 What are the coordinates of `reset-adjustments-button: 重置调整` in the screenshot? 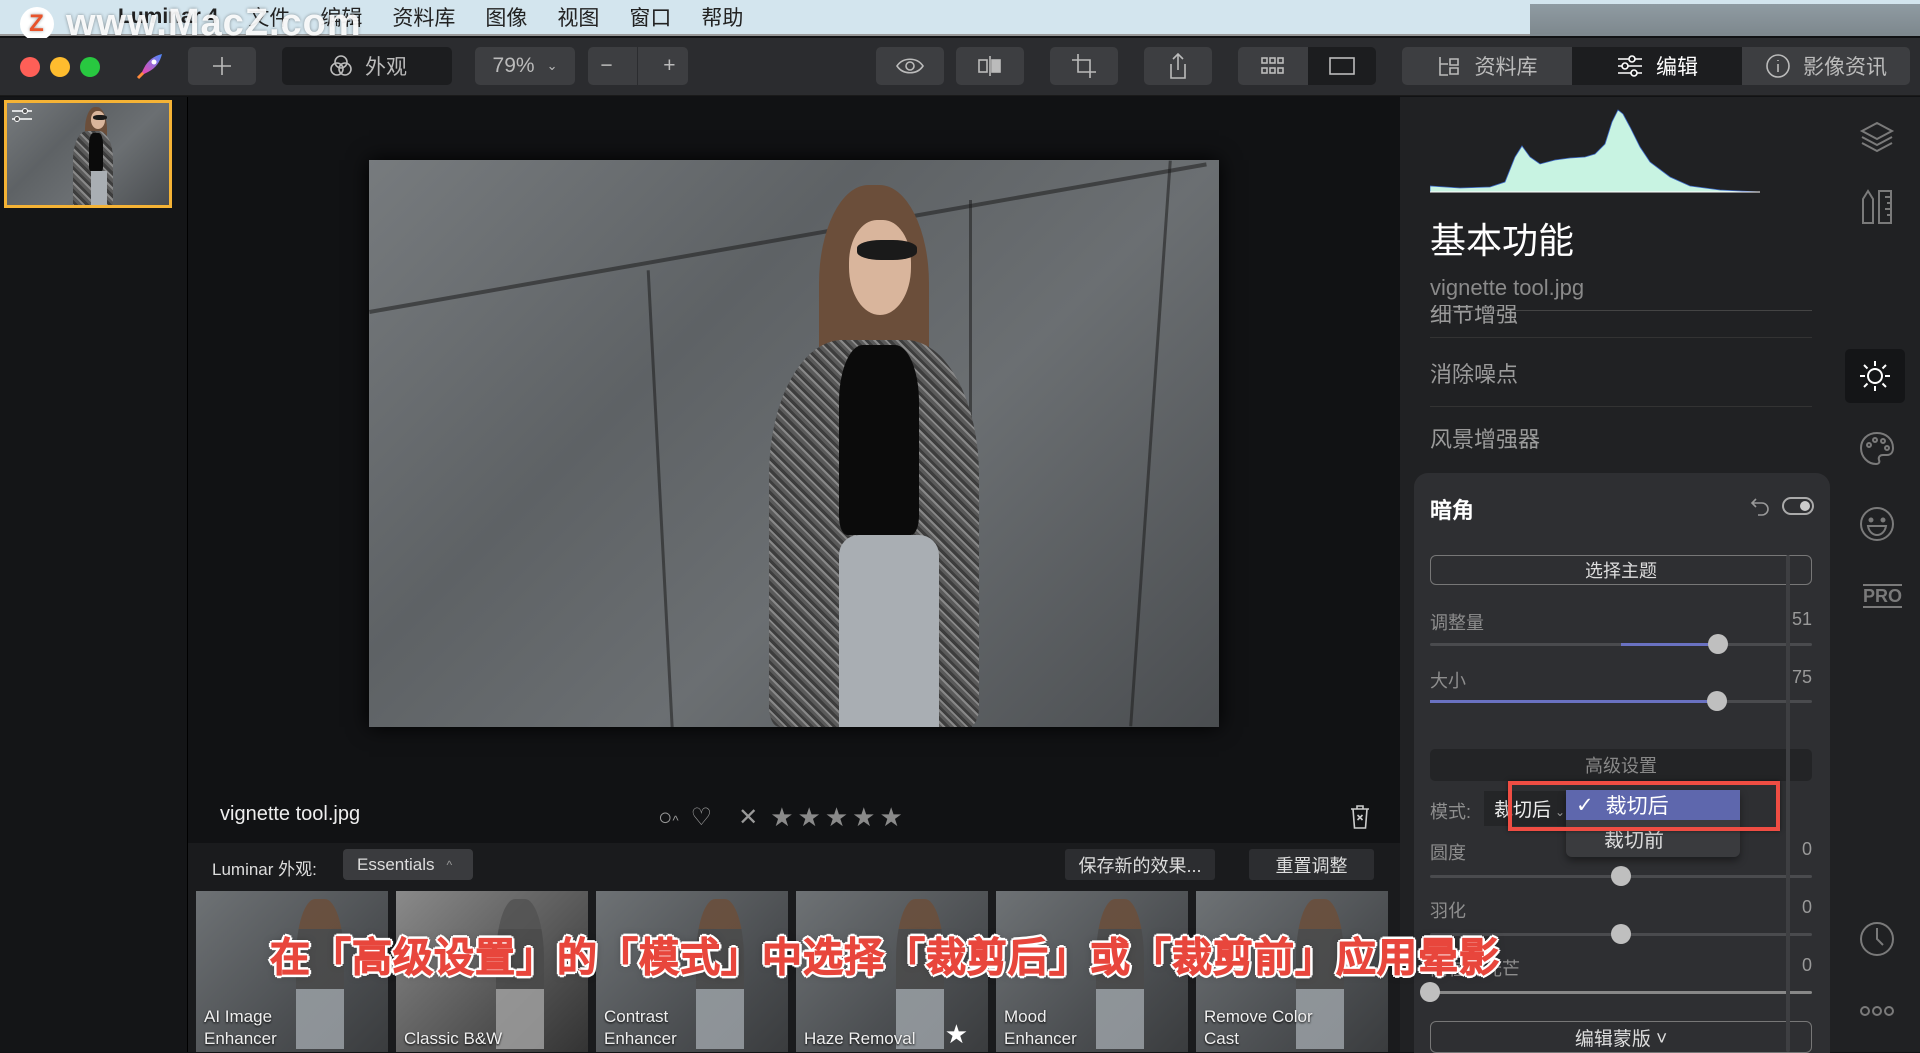 It's located at (1311, 864).